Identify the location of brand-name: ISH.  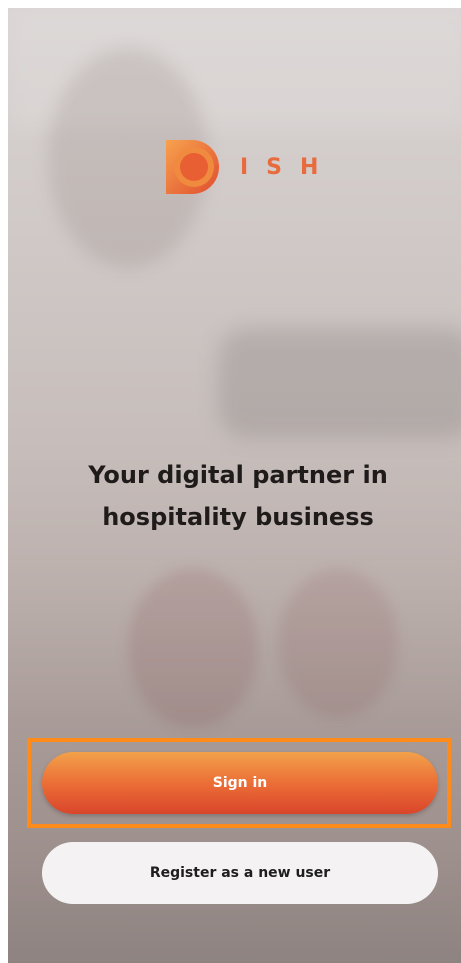
(288, 167).